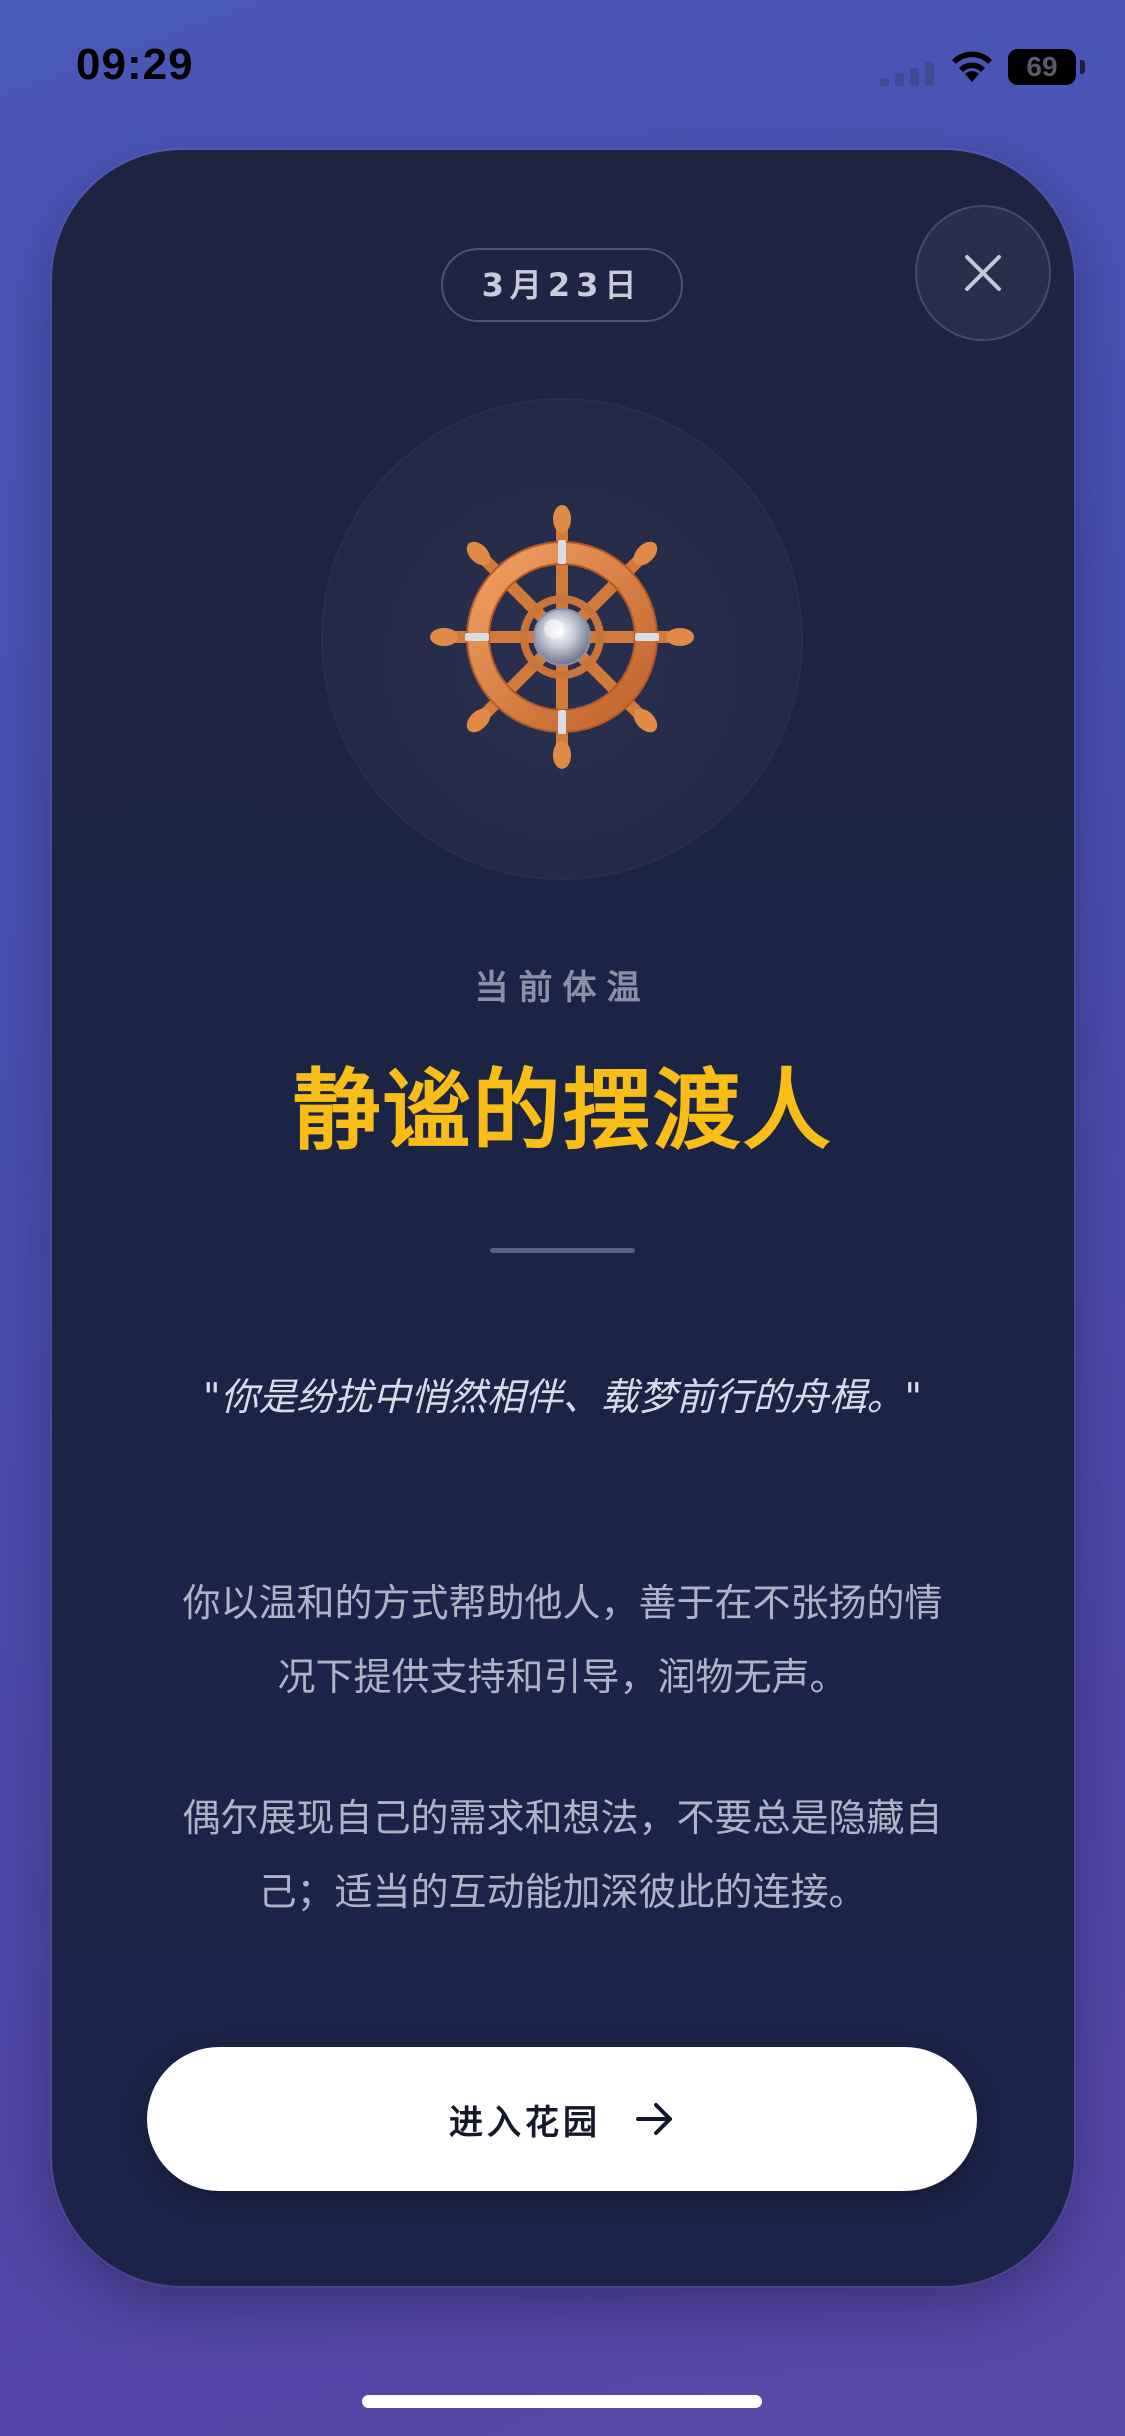 The image size is (1125, 2436). I want to click on result-title: 静谧的摆渡人, so click(562, 1110).